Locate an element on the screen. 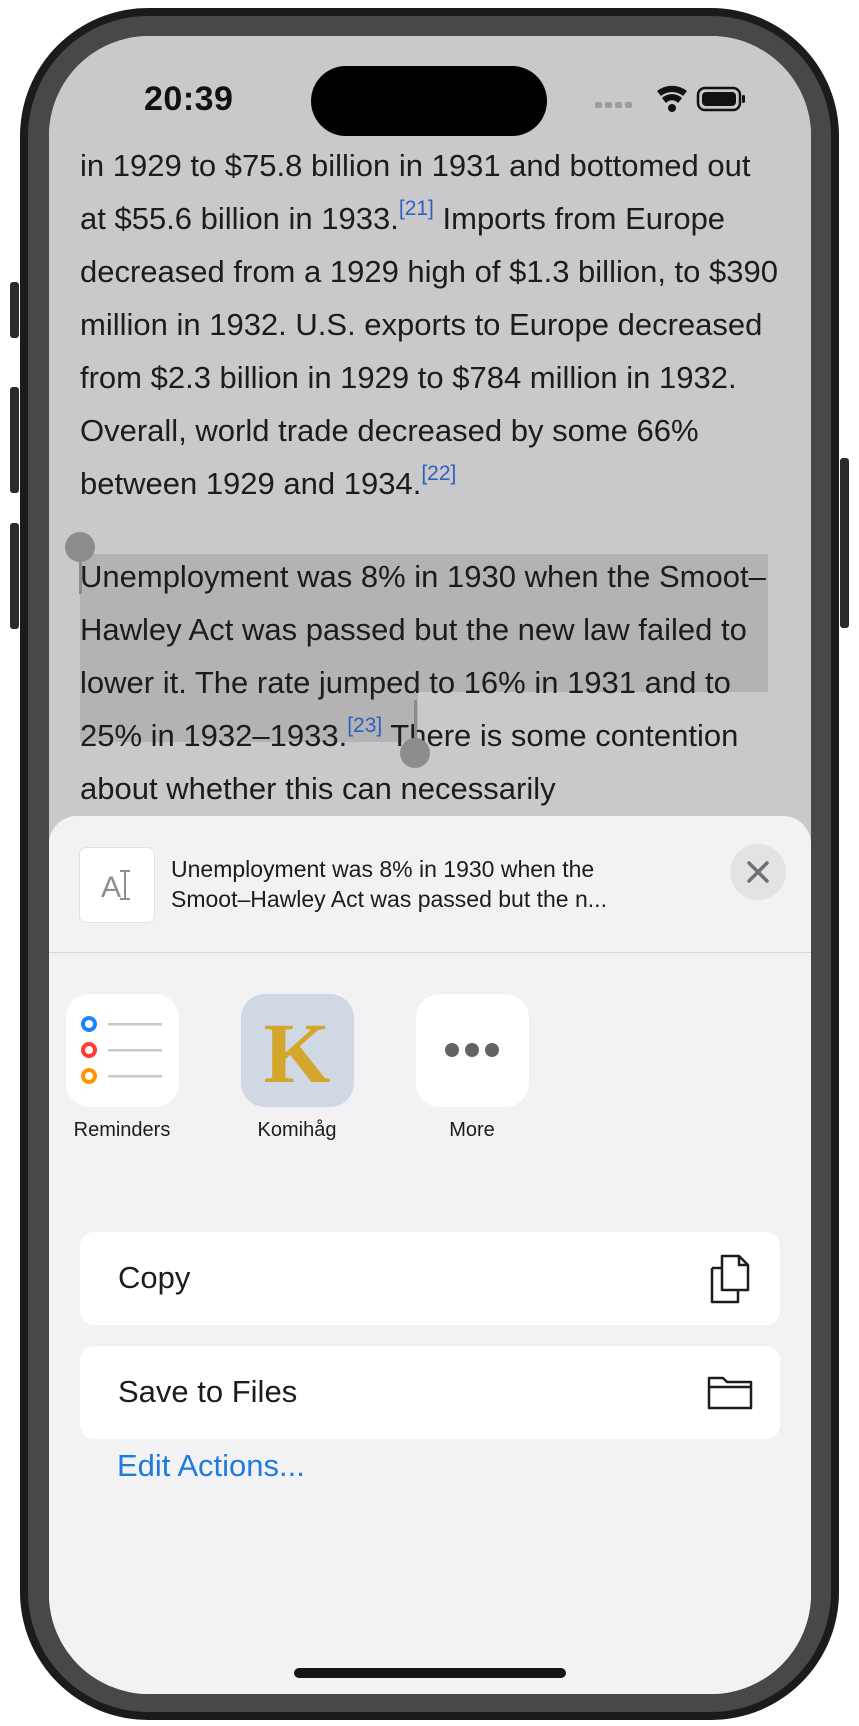  app-reminders: Reminders is located at coordinates (122, 1068).